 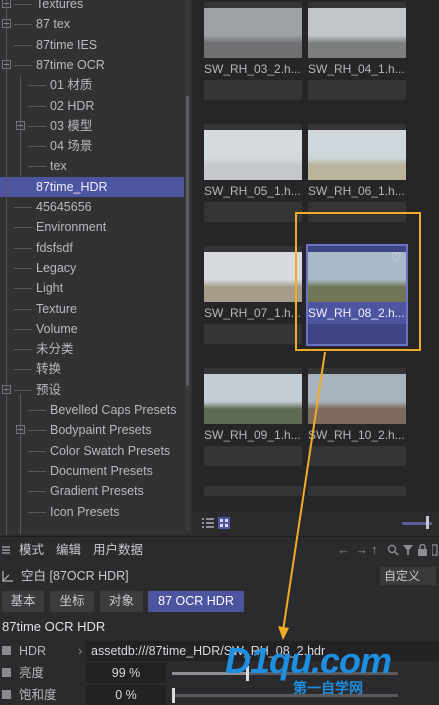 What do you see at coordinates (285, 673) in the screenshot?
I see `brightness-slider` at bounding box center [285, 673].